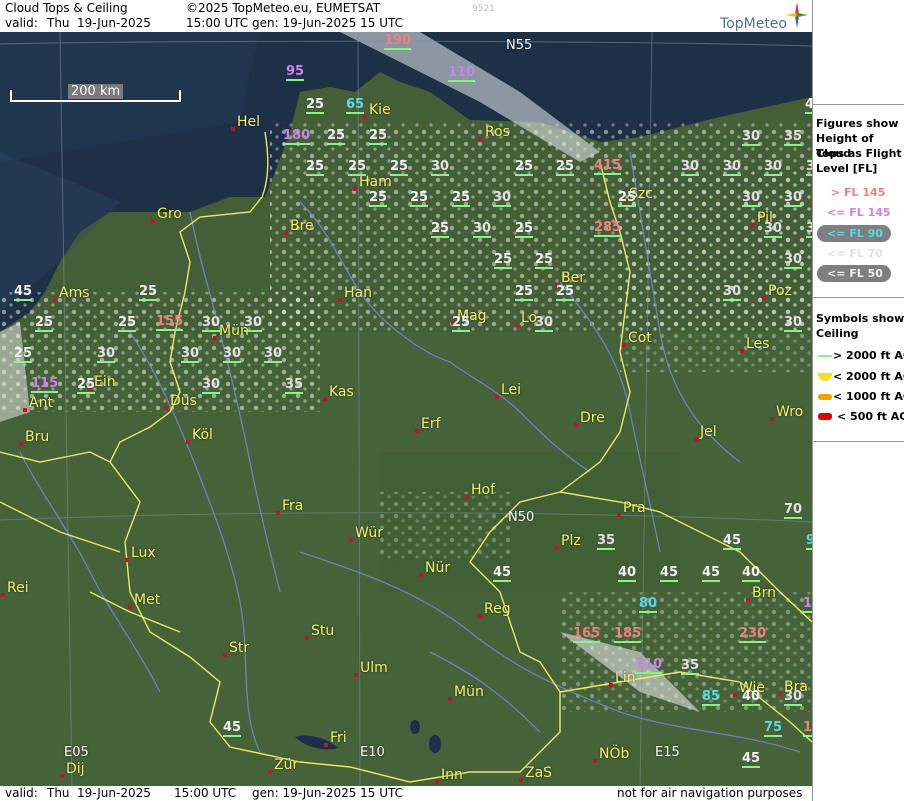 The width and height of the screenshot is (904, 801). Describe the element at coordinates (773, 728) in the screenshot. I see `cloud-top-flight-level: 75` at that location.